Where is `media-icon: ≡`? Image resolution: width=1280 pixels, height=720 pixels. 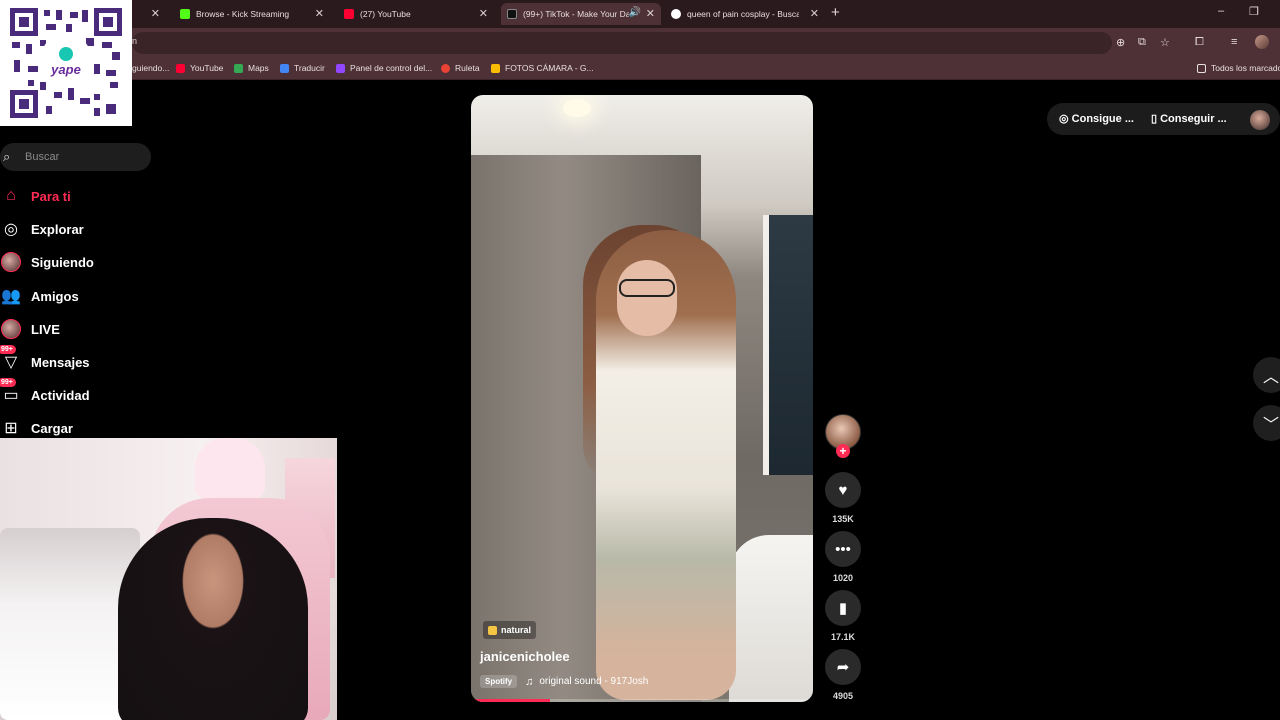
media-icon: ≡ is located at coordinates (1234, 42).